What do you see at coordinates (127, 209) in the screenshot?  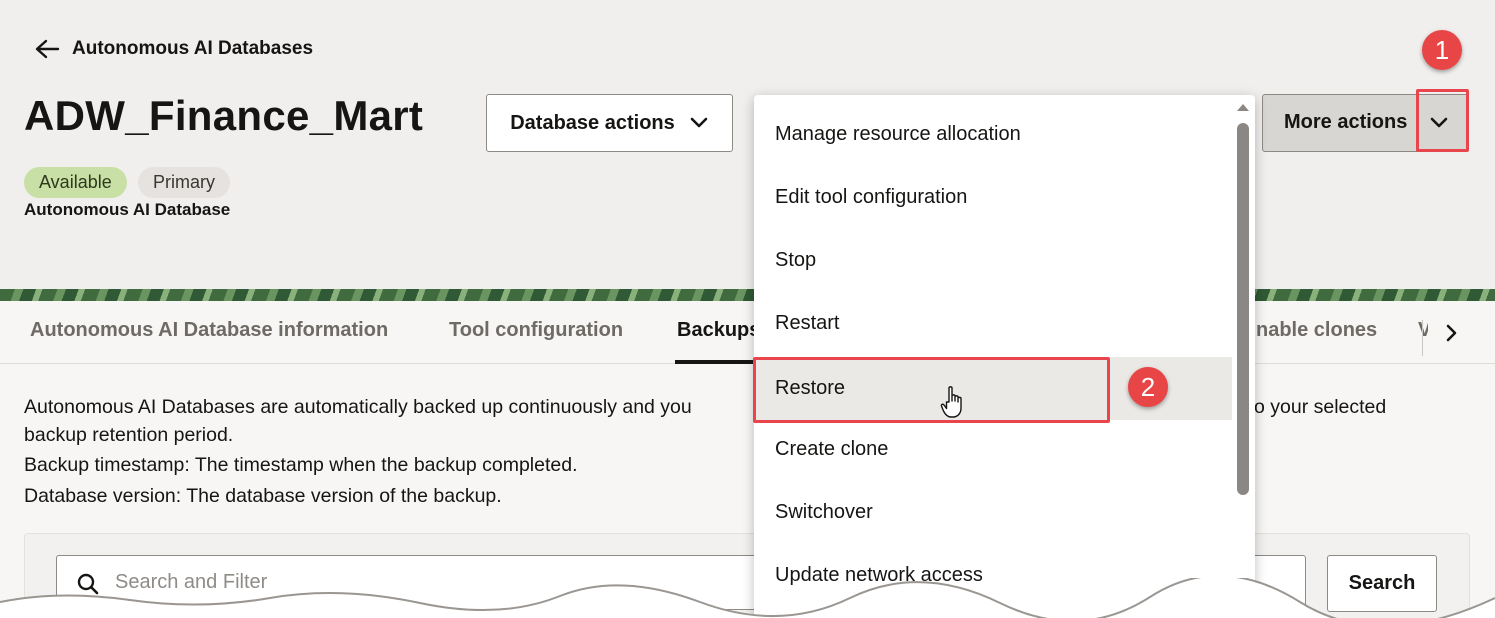 I see `resource-type-label: Autonomous AI Database` at bounding box center [127, 209].